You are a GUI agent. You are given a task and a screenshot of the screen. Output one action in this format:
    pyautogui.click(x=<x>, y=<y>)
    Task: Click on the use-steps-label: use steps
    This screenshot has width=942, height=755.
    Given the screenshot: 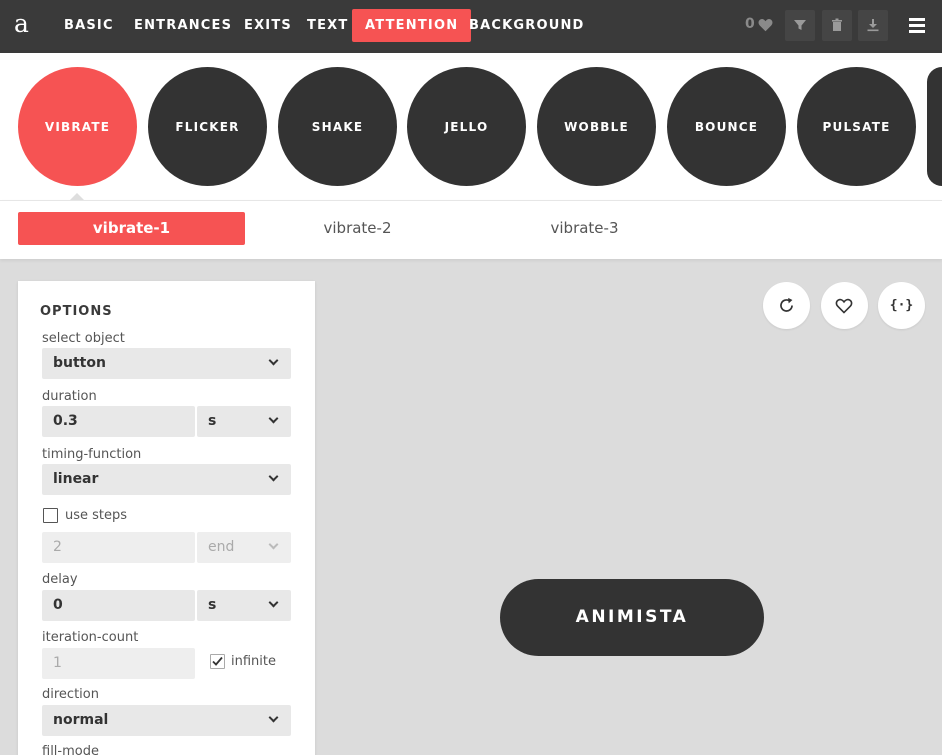 What is the action you would take?
    pyautogui.click(x=96, y=515)
    